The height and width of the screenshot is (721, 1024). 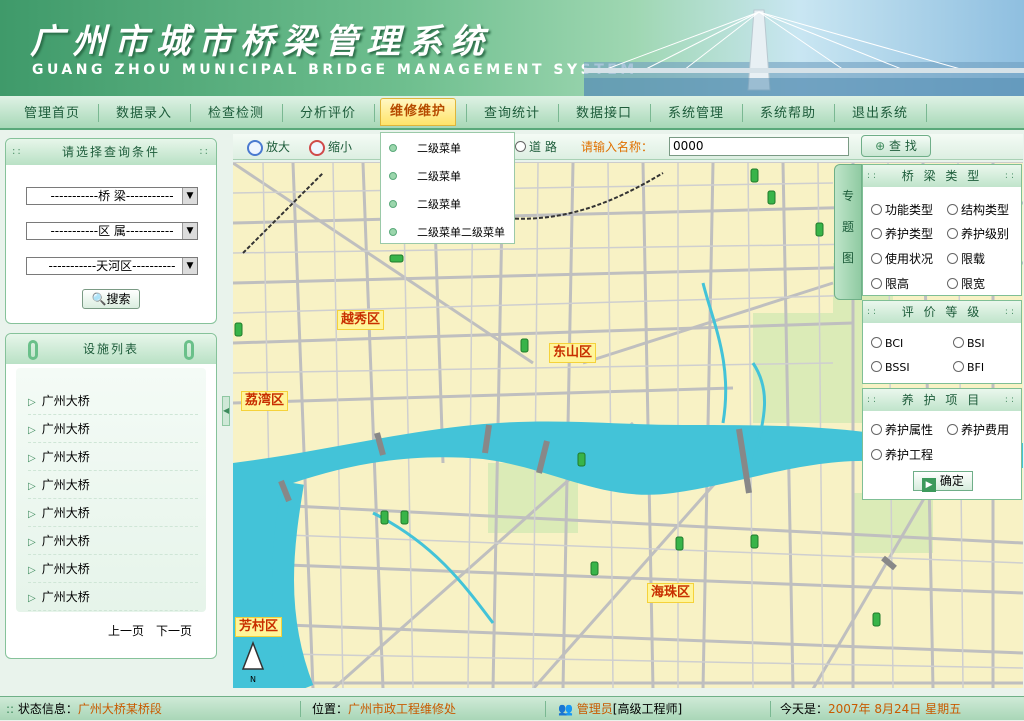 What do you see at coordinates (978, 429) in the screenshot?
I see `radio-maint-cost: 养护费用` at bounding box center [978, 429].